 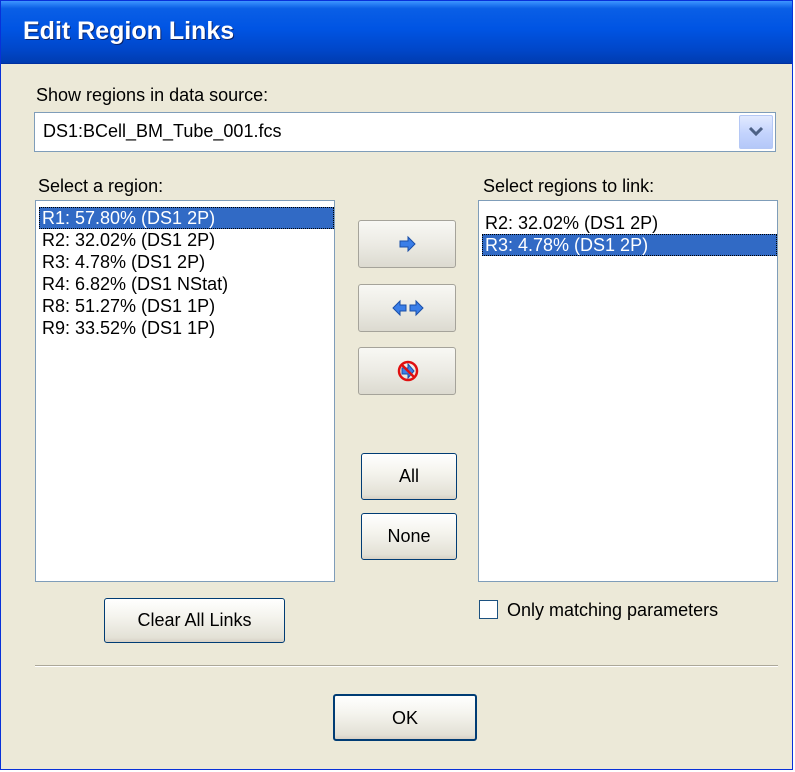 What do you see at coordinates (162, 131) in the screenshot?
I see `data-source-value: DS1:BCell_BM_Tube_001.fcs` at bounding box center [162, 131].